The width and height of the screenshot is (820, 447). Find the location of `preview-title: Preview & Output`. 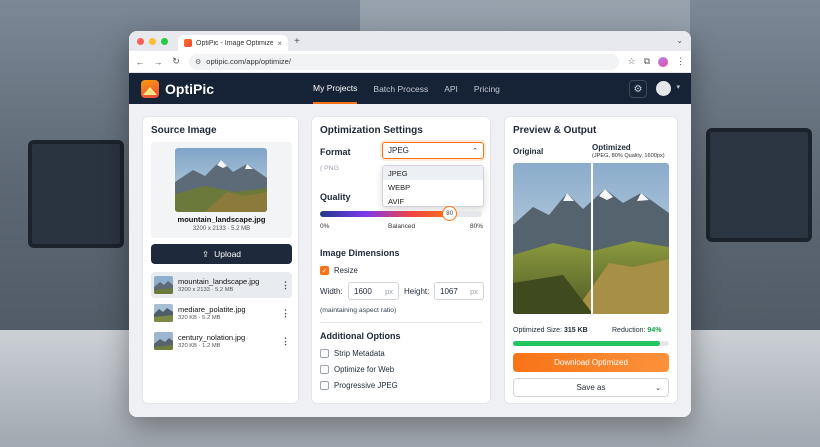

preview-title: Preview & Output is located at coordinates (555, 130).